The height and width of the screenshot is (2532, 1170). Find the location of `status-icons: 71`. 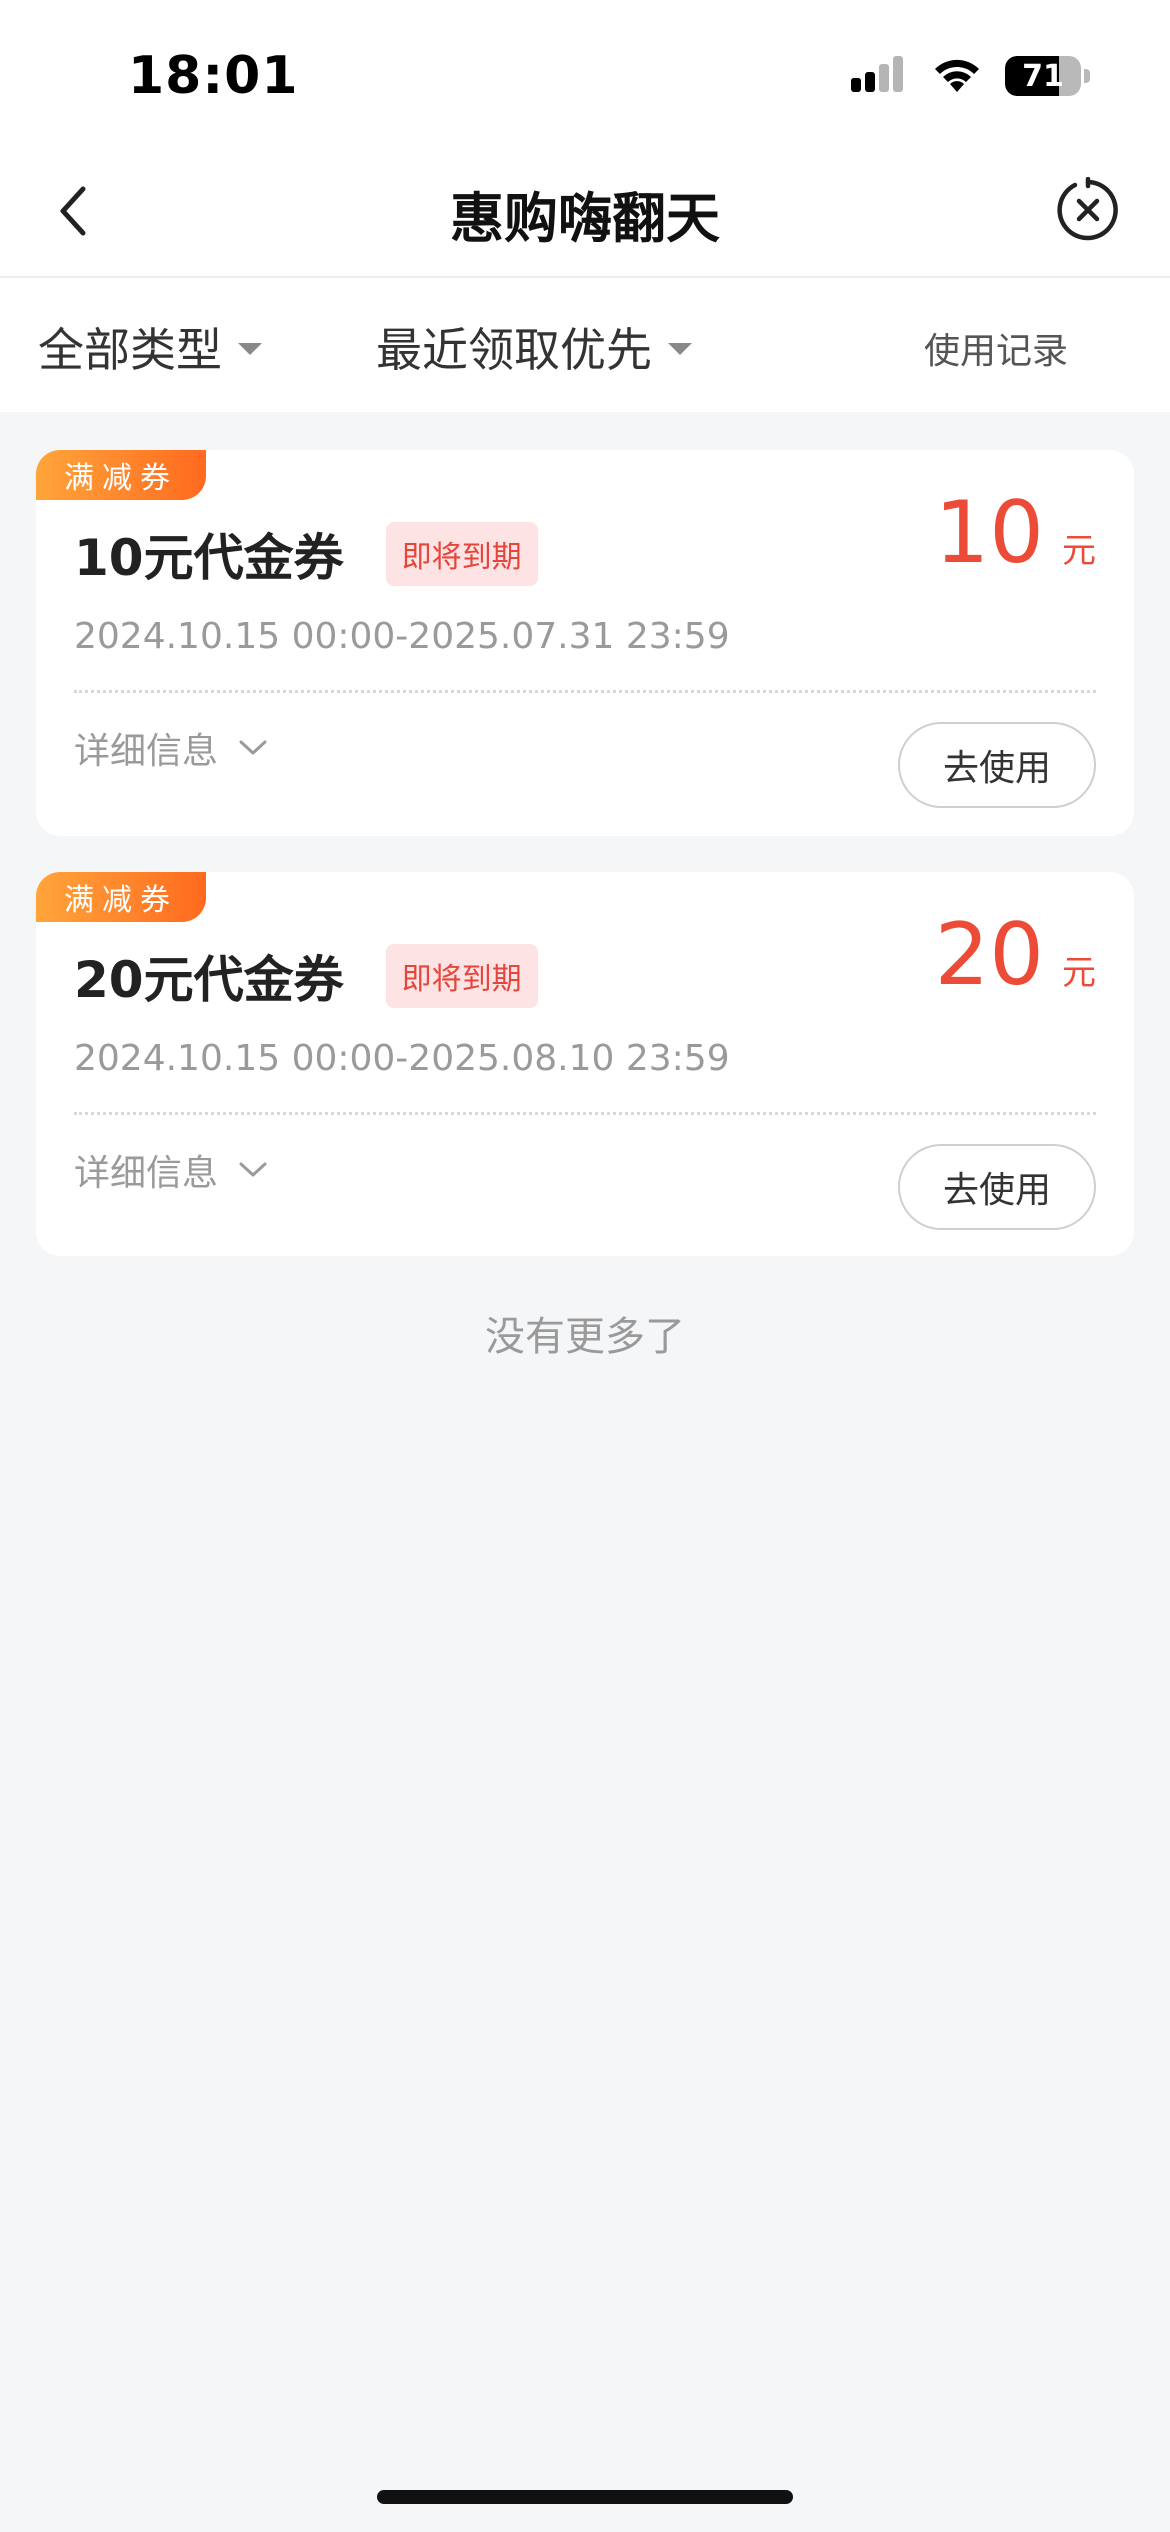

status-icons: 71 is located at coordinates (969, 76).